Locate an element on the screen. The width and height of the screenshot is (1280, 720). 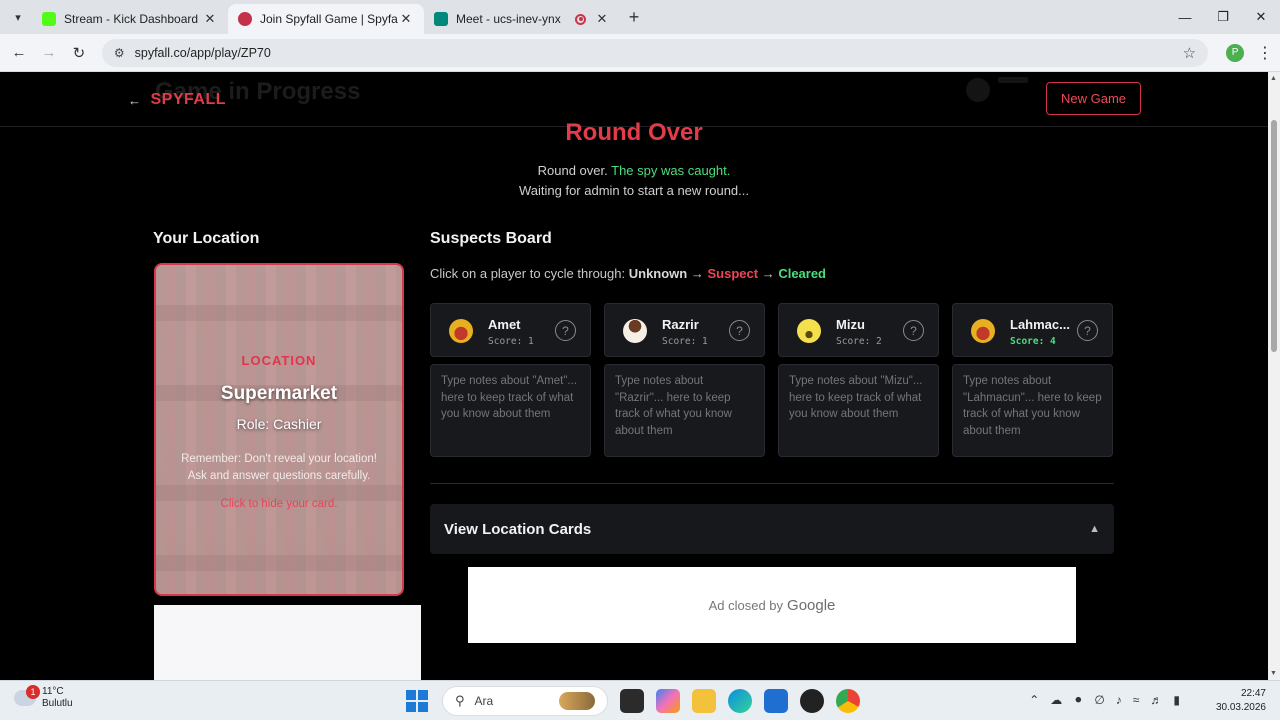
tray-app-icon: ☁ is located at coordinates (1056, 700).